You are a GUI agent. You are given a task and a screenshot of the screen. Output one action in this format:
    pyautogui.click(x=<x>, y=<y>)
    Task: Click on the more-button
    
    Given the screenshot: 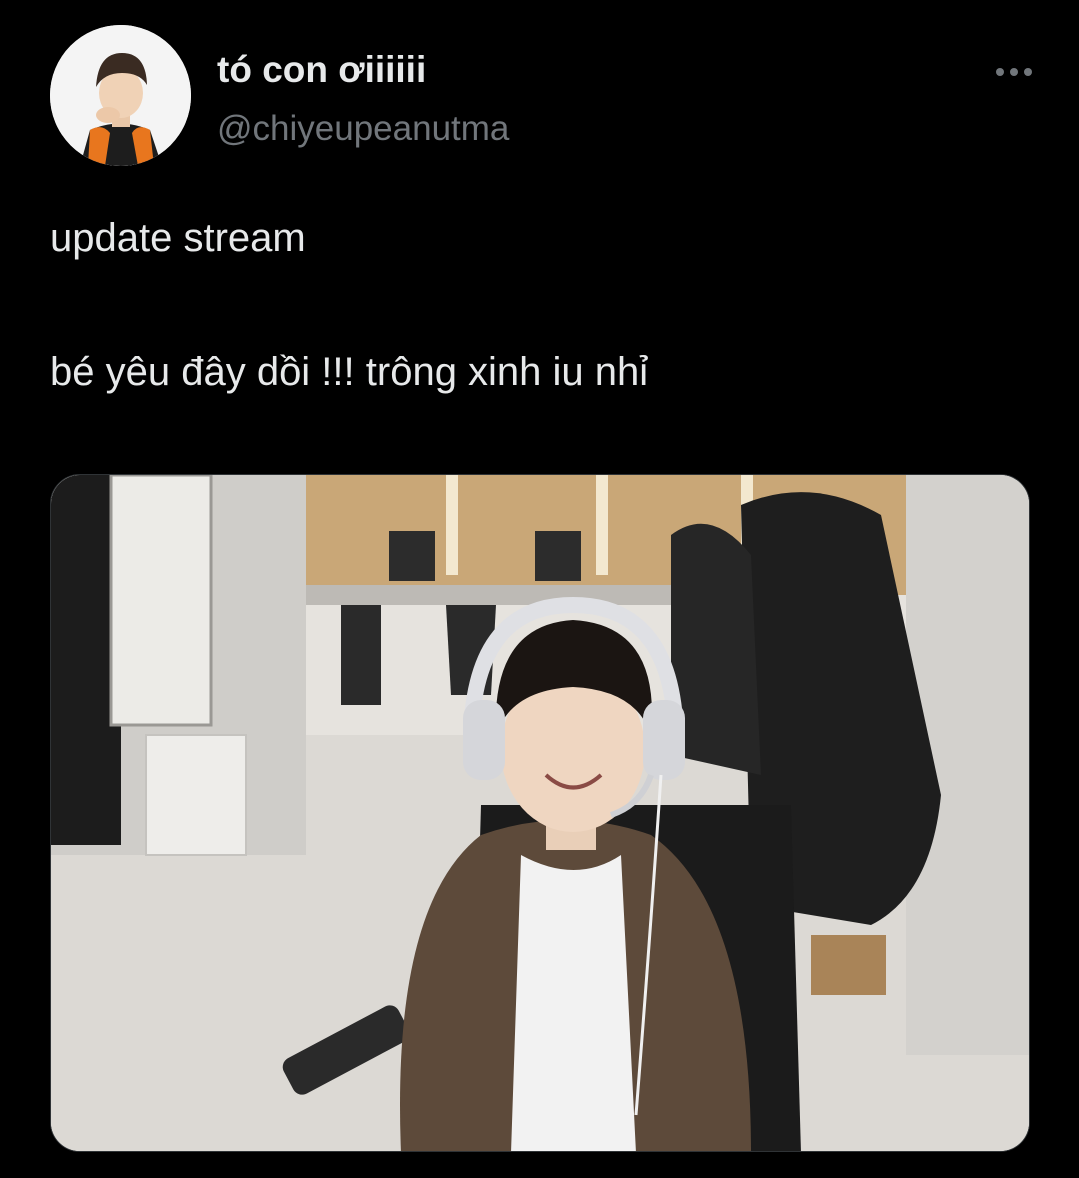 What is the action you would take?
    pyautogui.click(x=1014, y=72)
    